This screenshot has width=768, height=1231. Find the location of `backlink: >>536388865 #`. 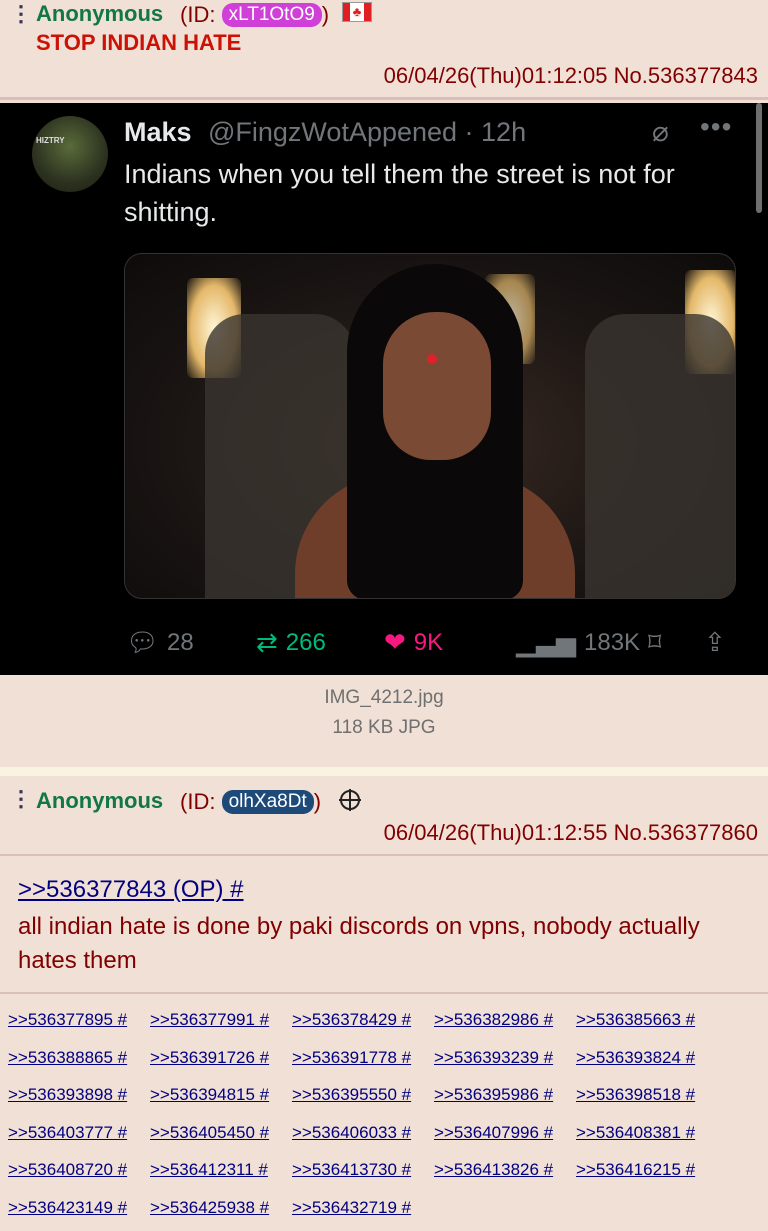

backlink: >>536388865 # is located at coordinates (67, 1058).